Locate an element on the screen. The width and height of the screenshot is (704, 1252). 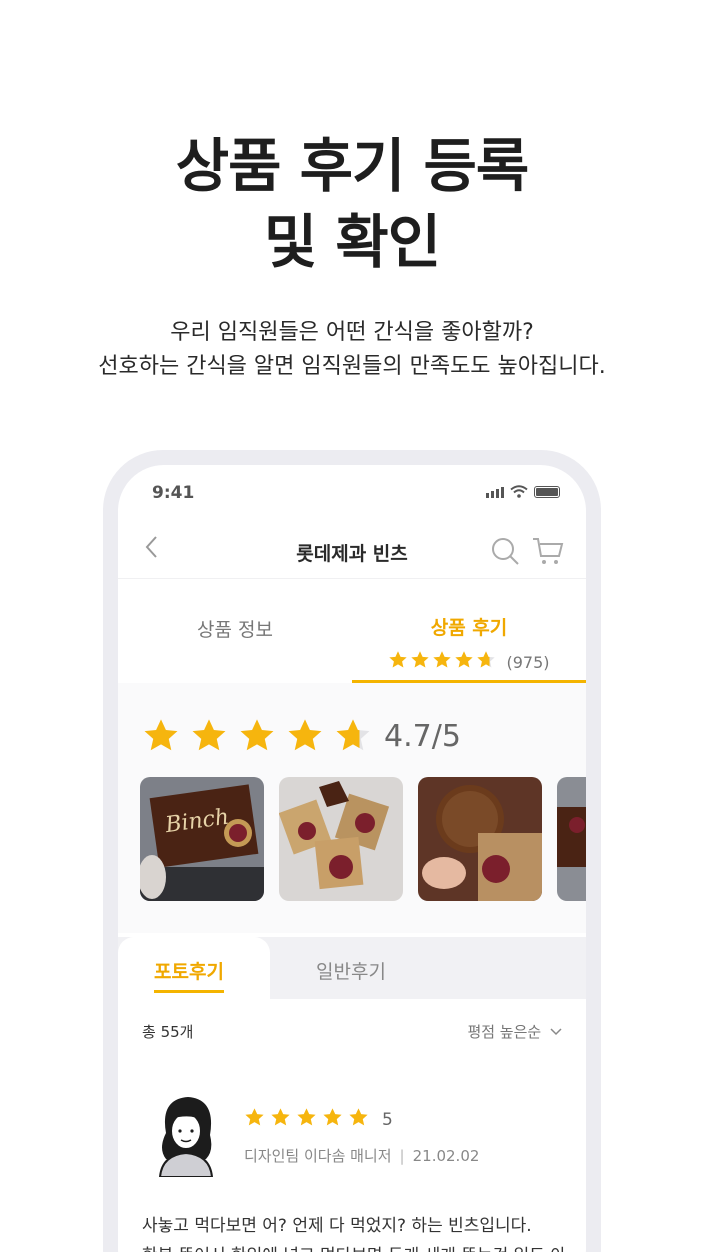
review-count: (975) is located at coordinates (528, 662).